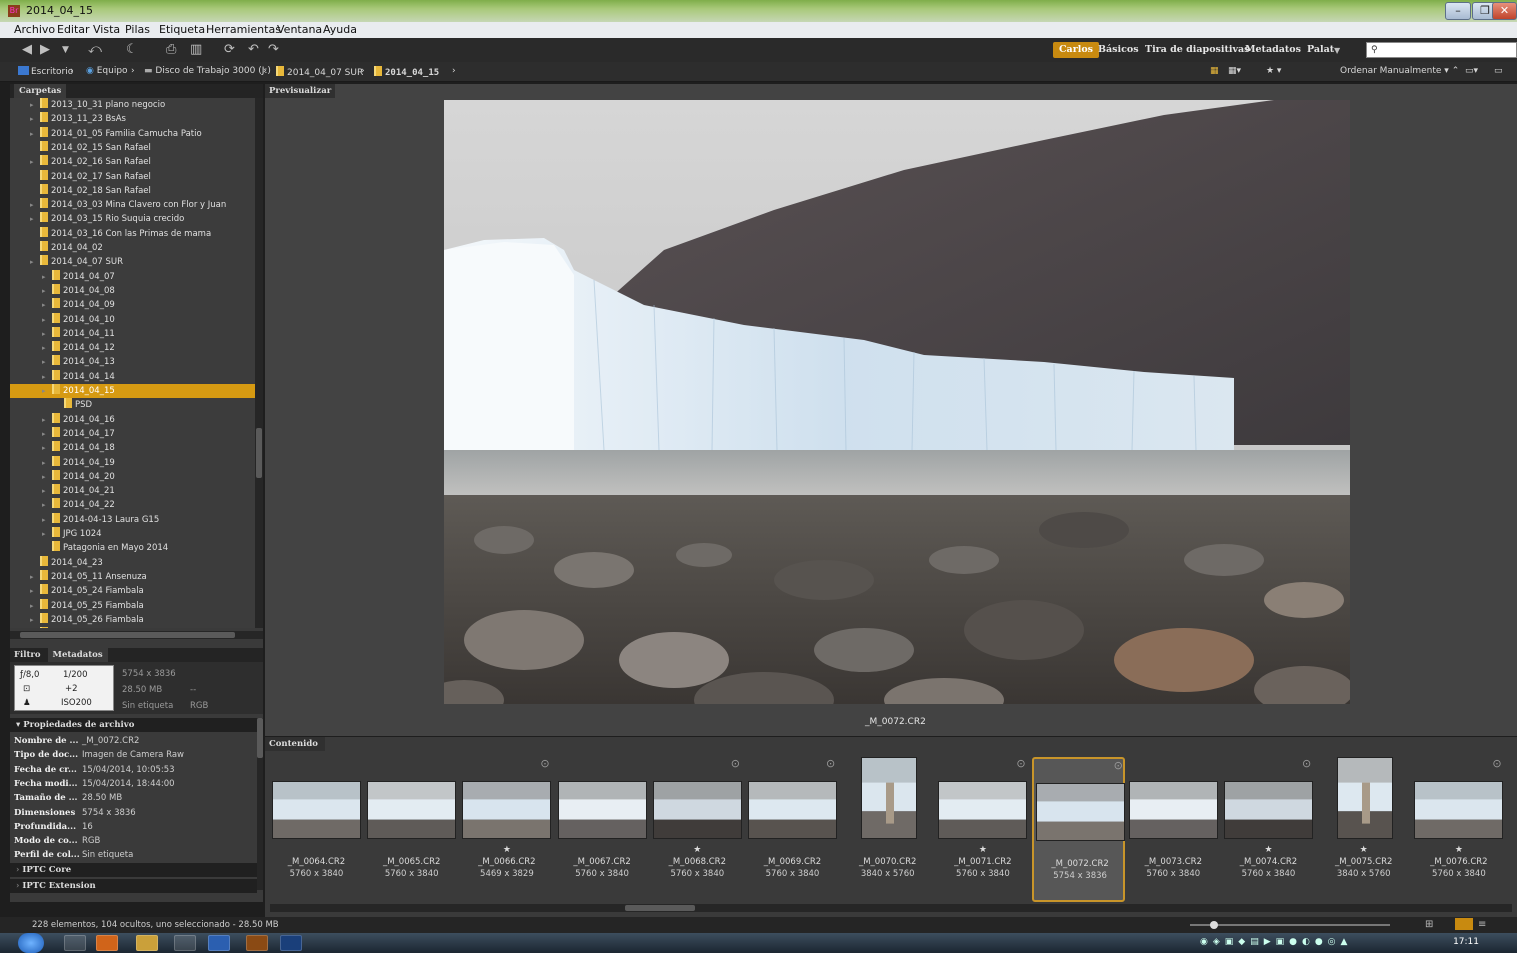 The height and width of the screenshot is (953, 1517). I want to click on folder-row: 2014_04_23, so click(132, 562).